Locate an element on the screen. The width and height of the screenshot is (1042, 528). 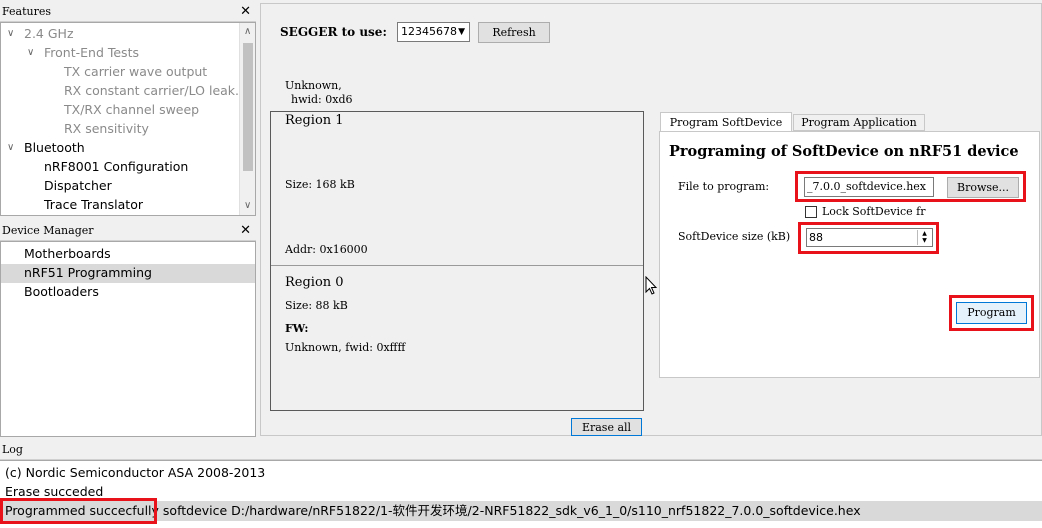
tree-item-tx-carrier: TX carrier wave output is located at coordinates (135, 71).